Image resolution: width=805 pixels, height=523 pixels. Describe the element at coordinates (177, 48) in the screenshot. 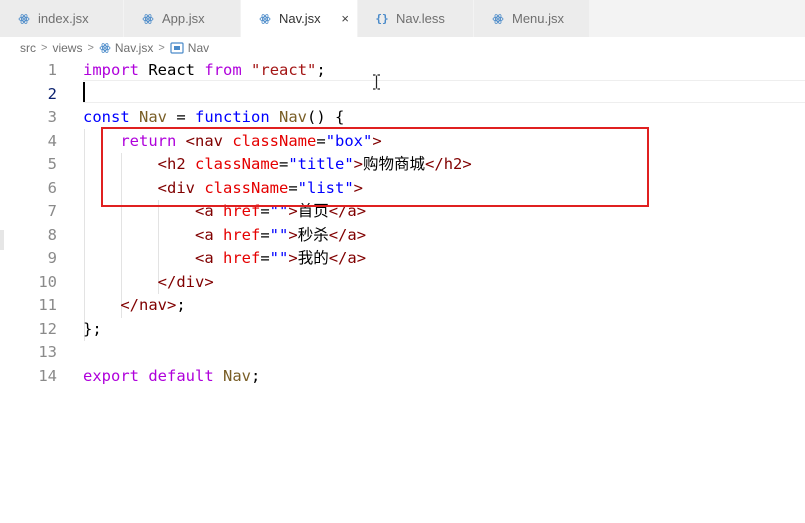

I see `symbol-variable-icon` at that location.